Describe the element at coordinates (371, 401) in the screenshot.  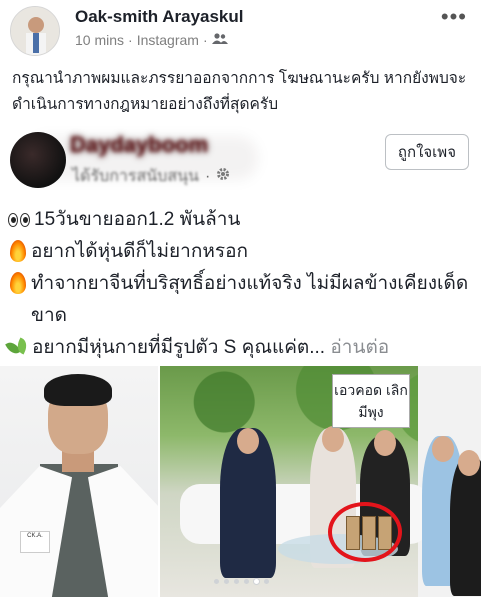
I see `promo-sign: เอวคอด เลิกมีพุง` at that location.